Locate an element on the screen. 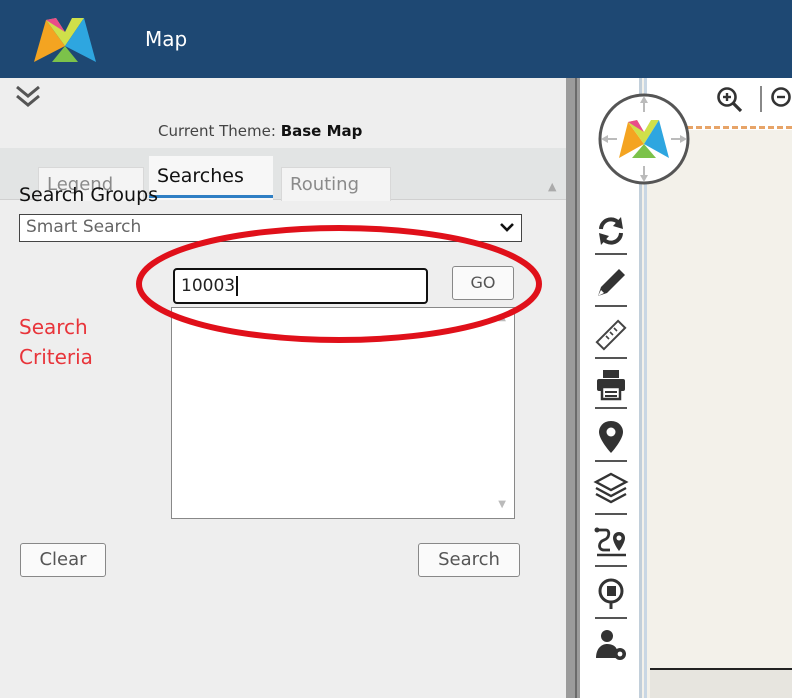 The height and width of the screenshot is (698, 792). app-logo is located at coordinates (65, 40).